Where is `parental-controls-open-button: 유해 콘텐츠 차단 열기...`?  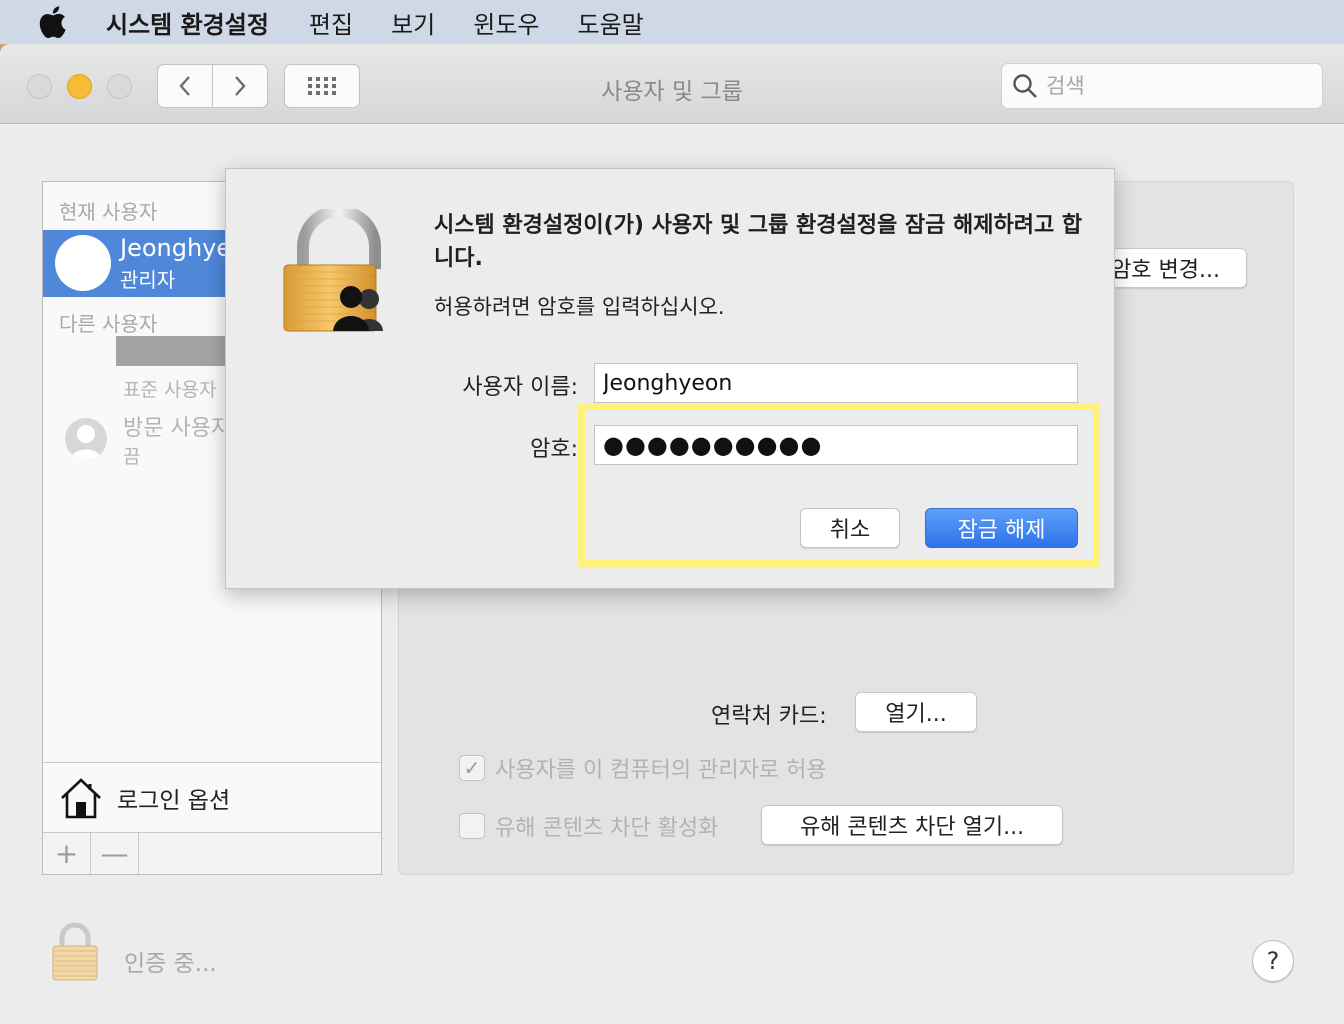
parental-controls-open-button: 유해 콘텐츠 차단 열기... is located at coordinates (912, 825).